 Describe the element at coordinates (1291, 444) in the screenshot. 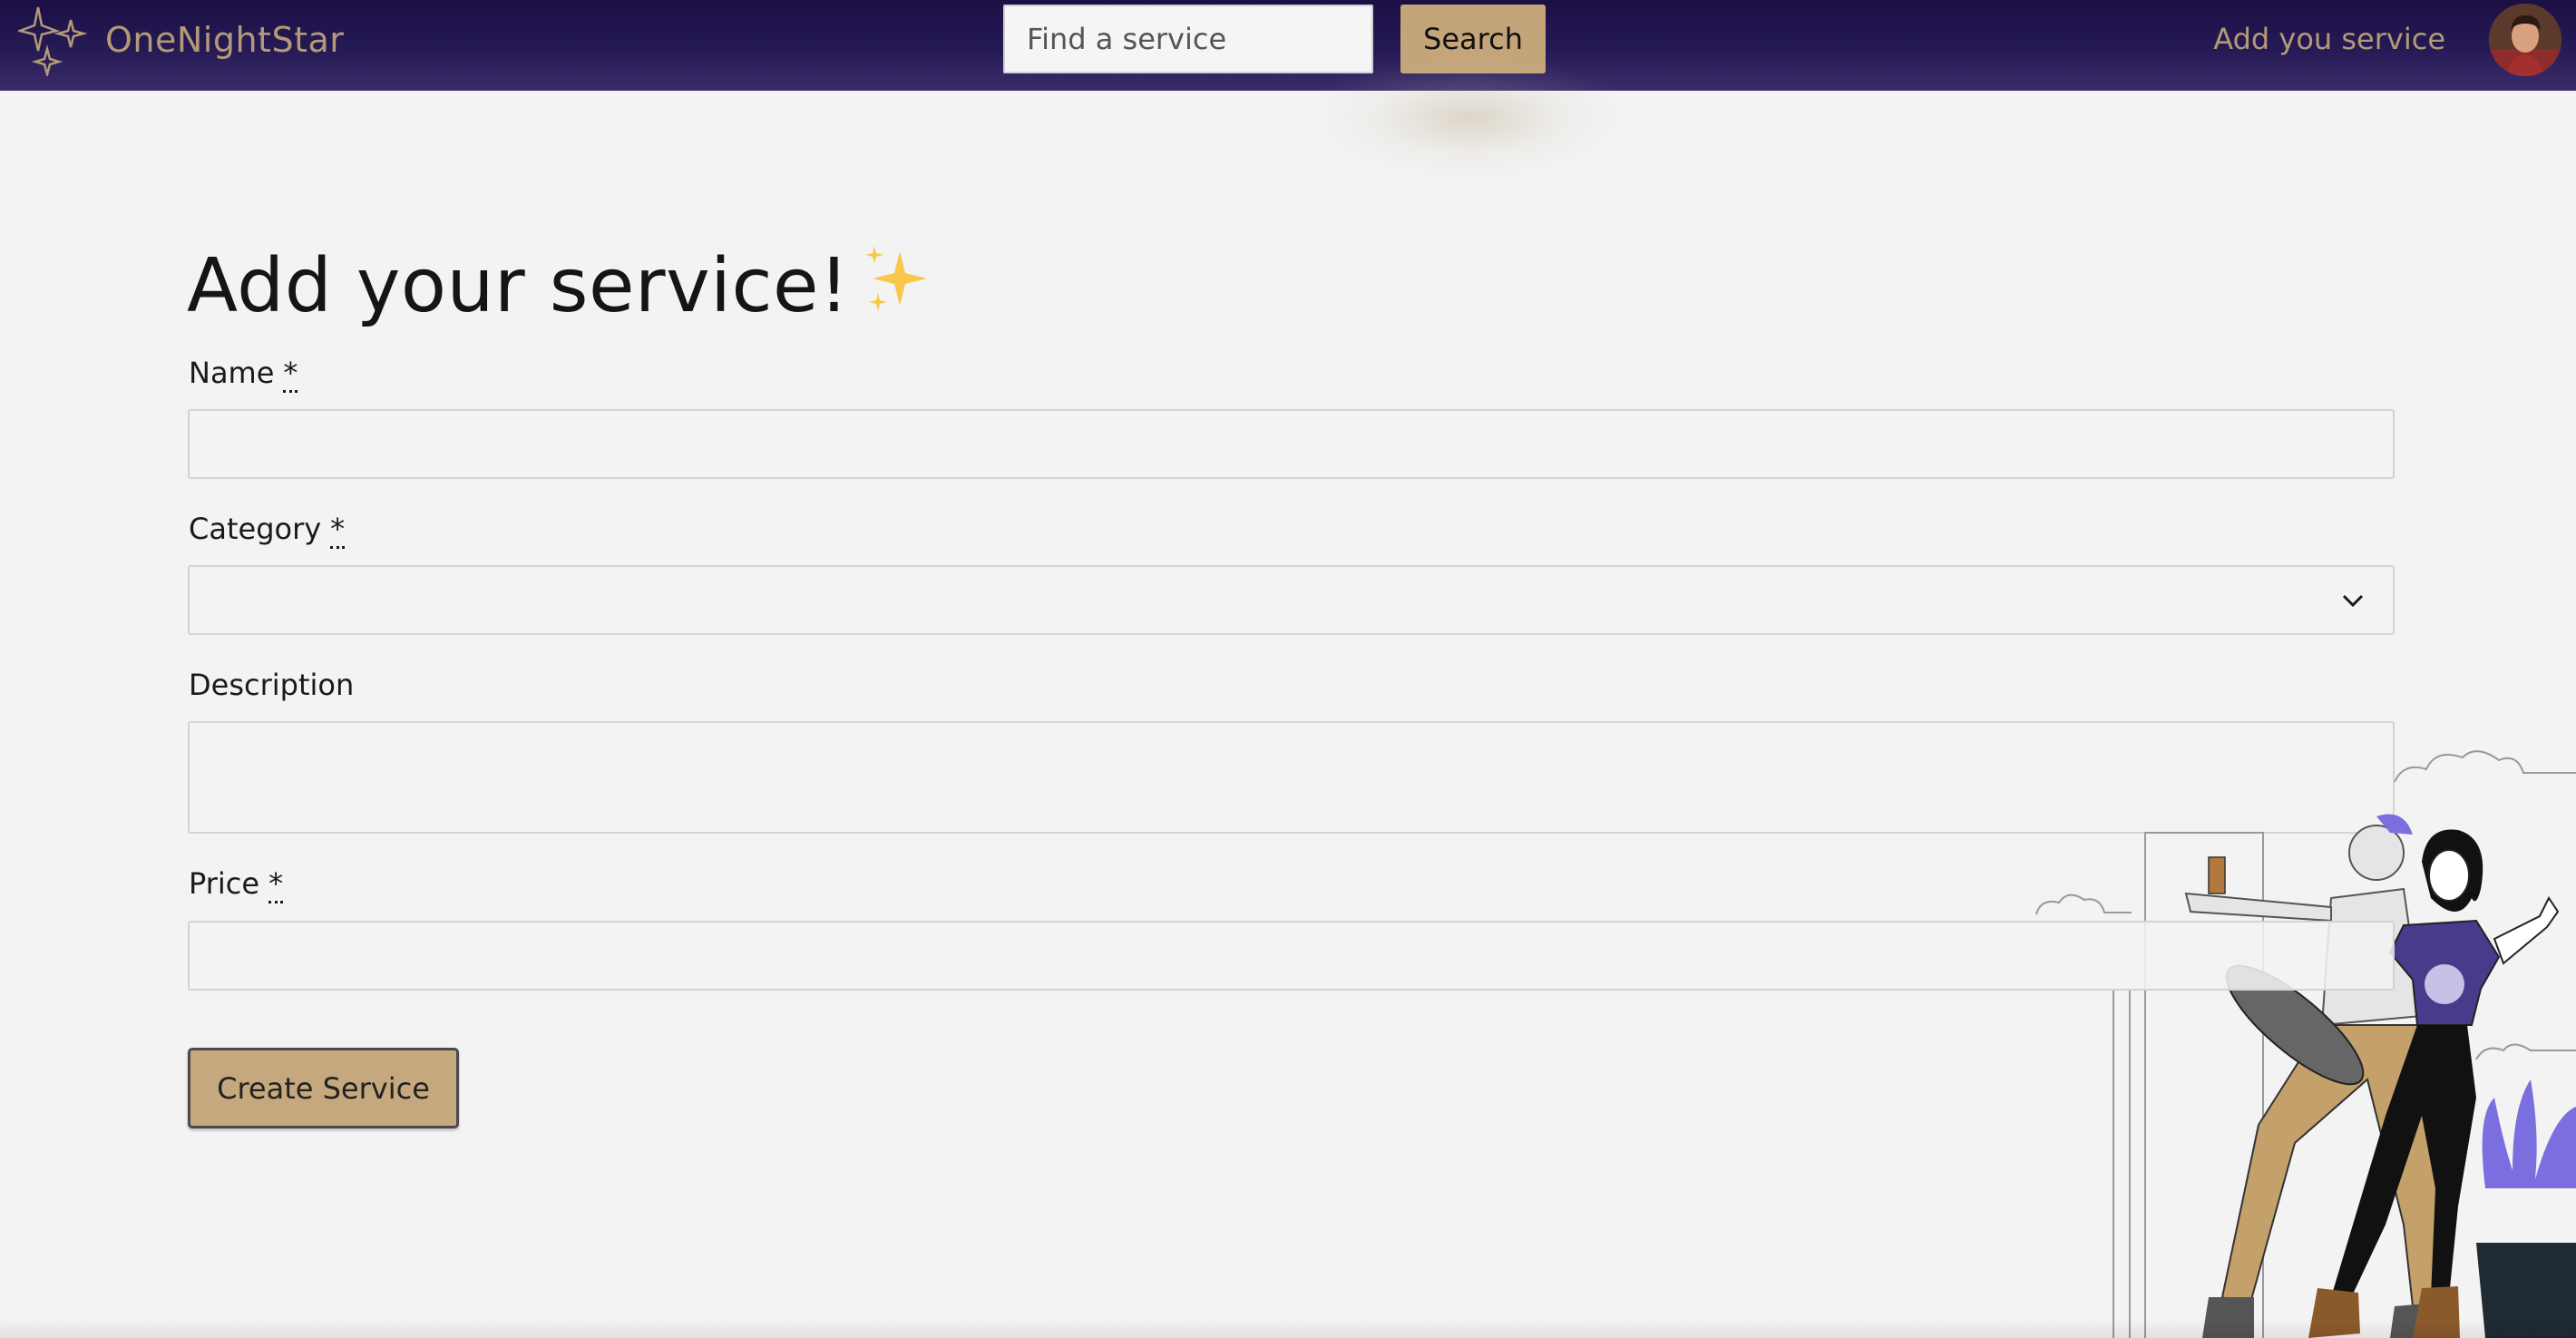

I see `name-input` at that location.